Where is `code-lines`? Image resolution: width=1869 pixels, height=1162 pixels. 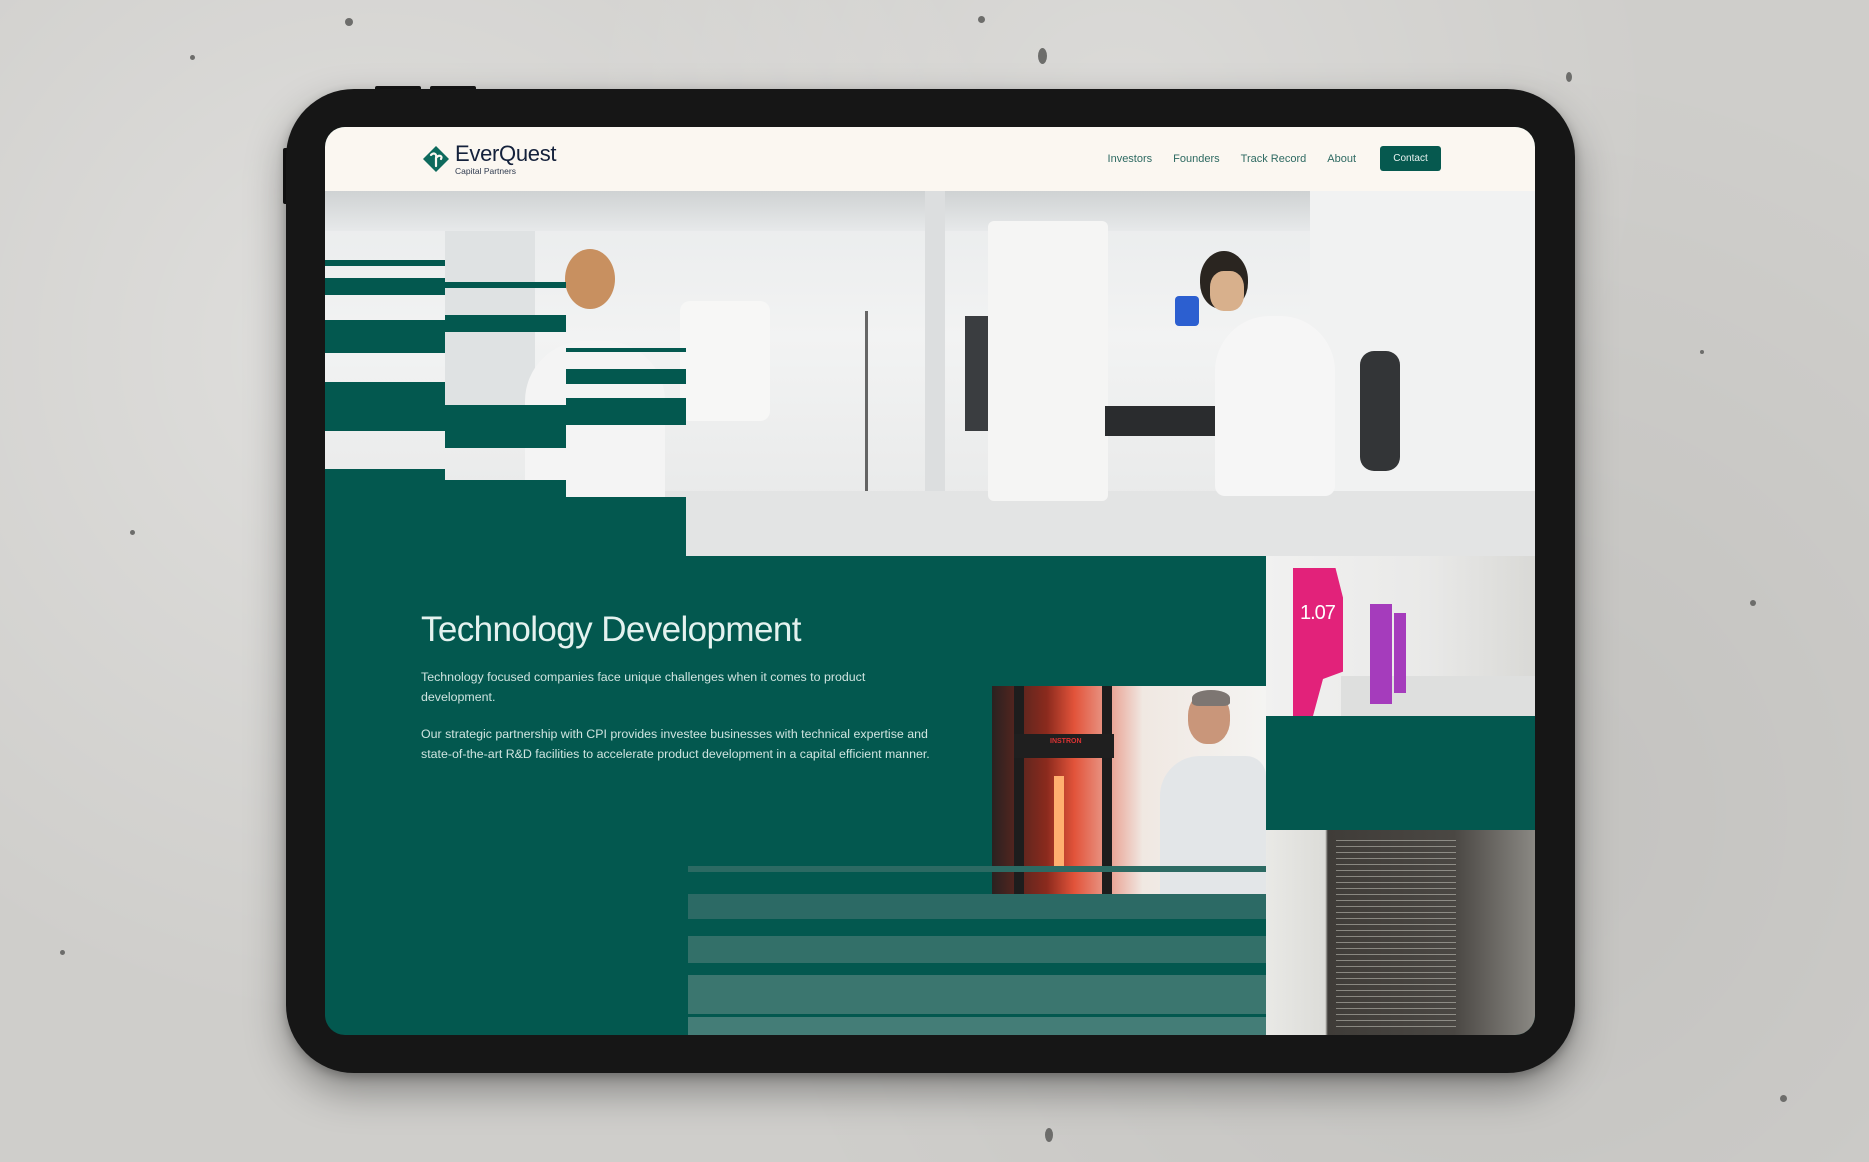
code-lines is located at coordinates (1396, 935).